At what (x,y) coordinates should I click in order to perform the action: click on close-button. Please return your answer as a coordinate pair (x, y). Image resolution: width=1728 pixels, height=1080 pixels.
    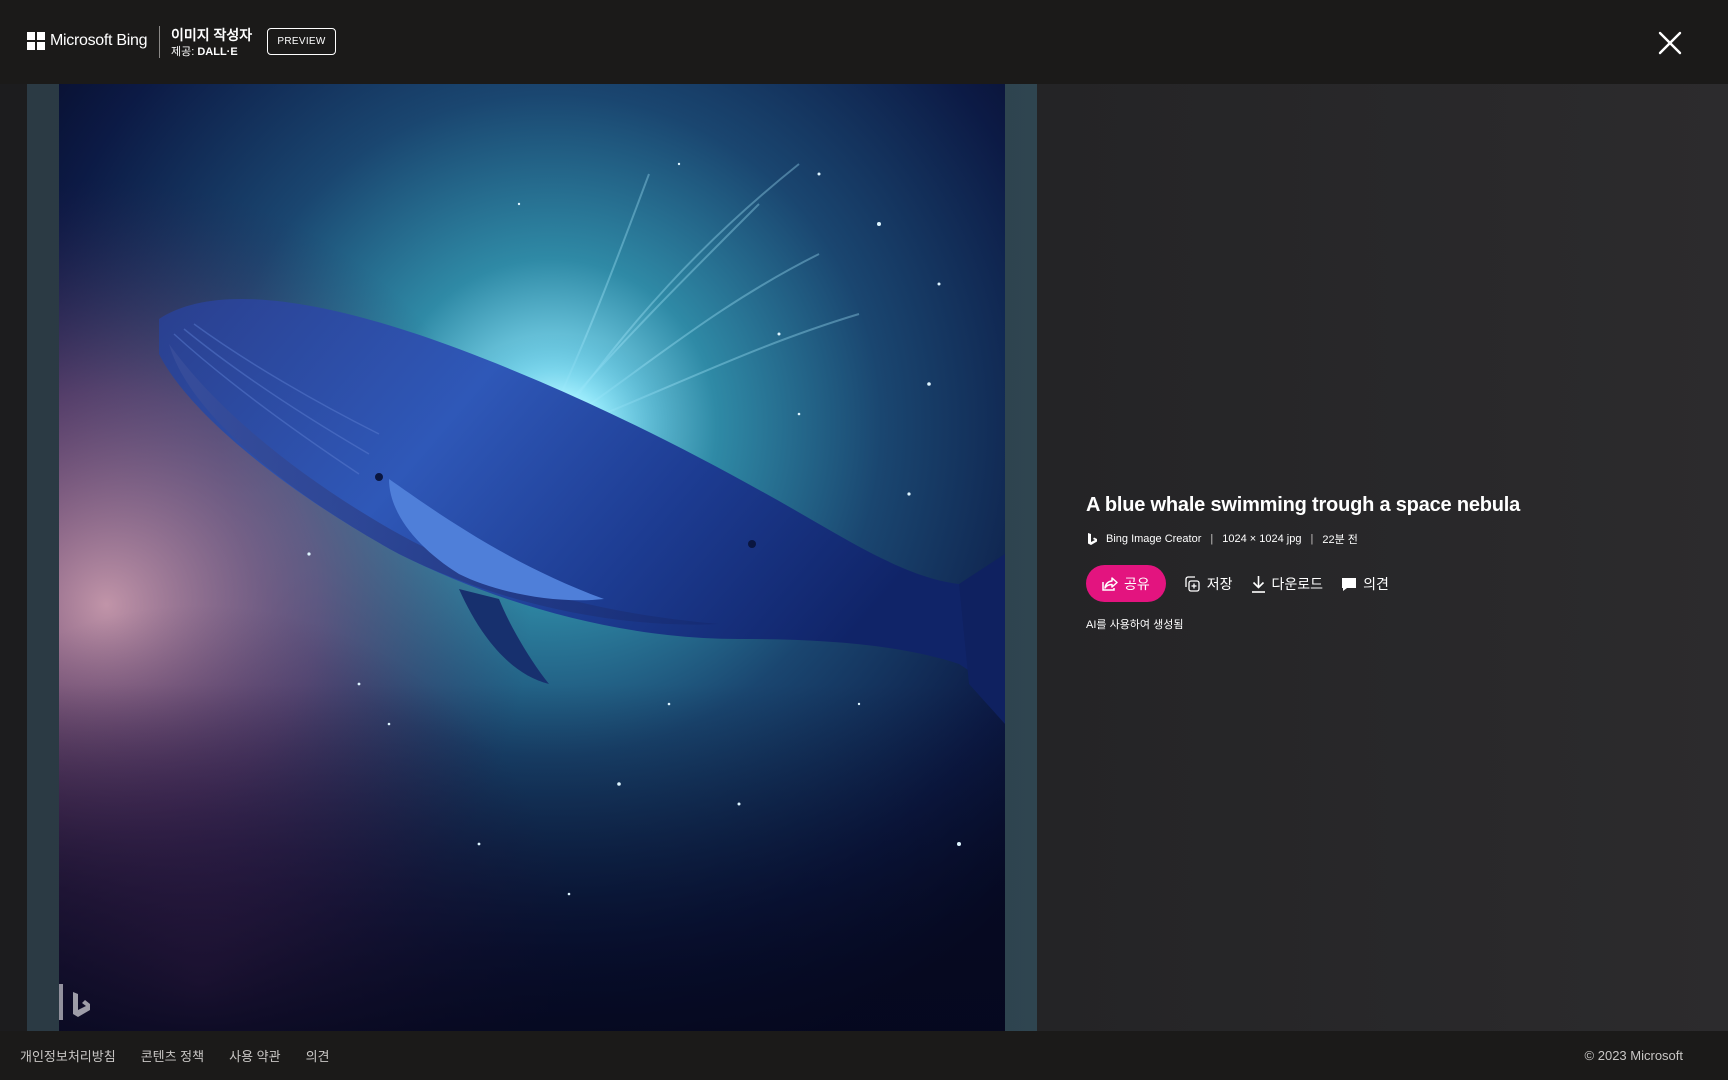
    Looking at the image, I should click on (1670, 43).